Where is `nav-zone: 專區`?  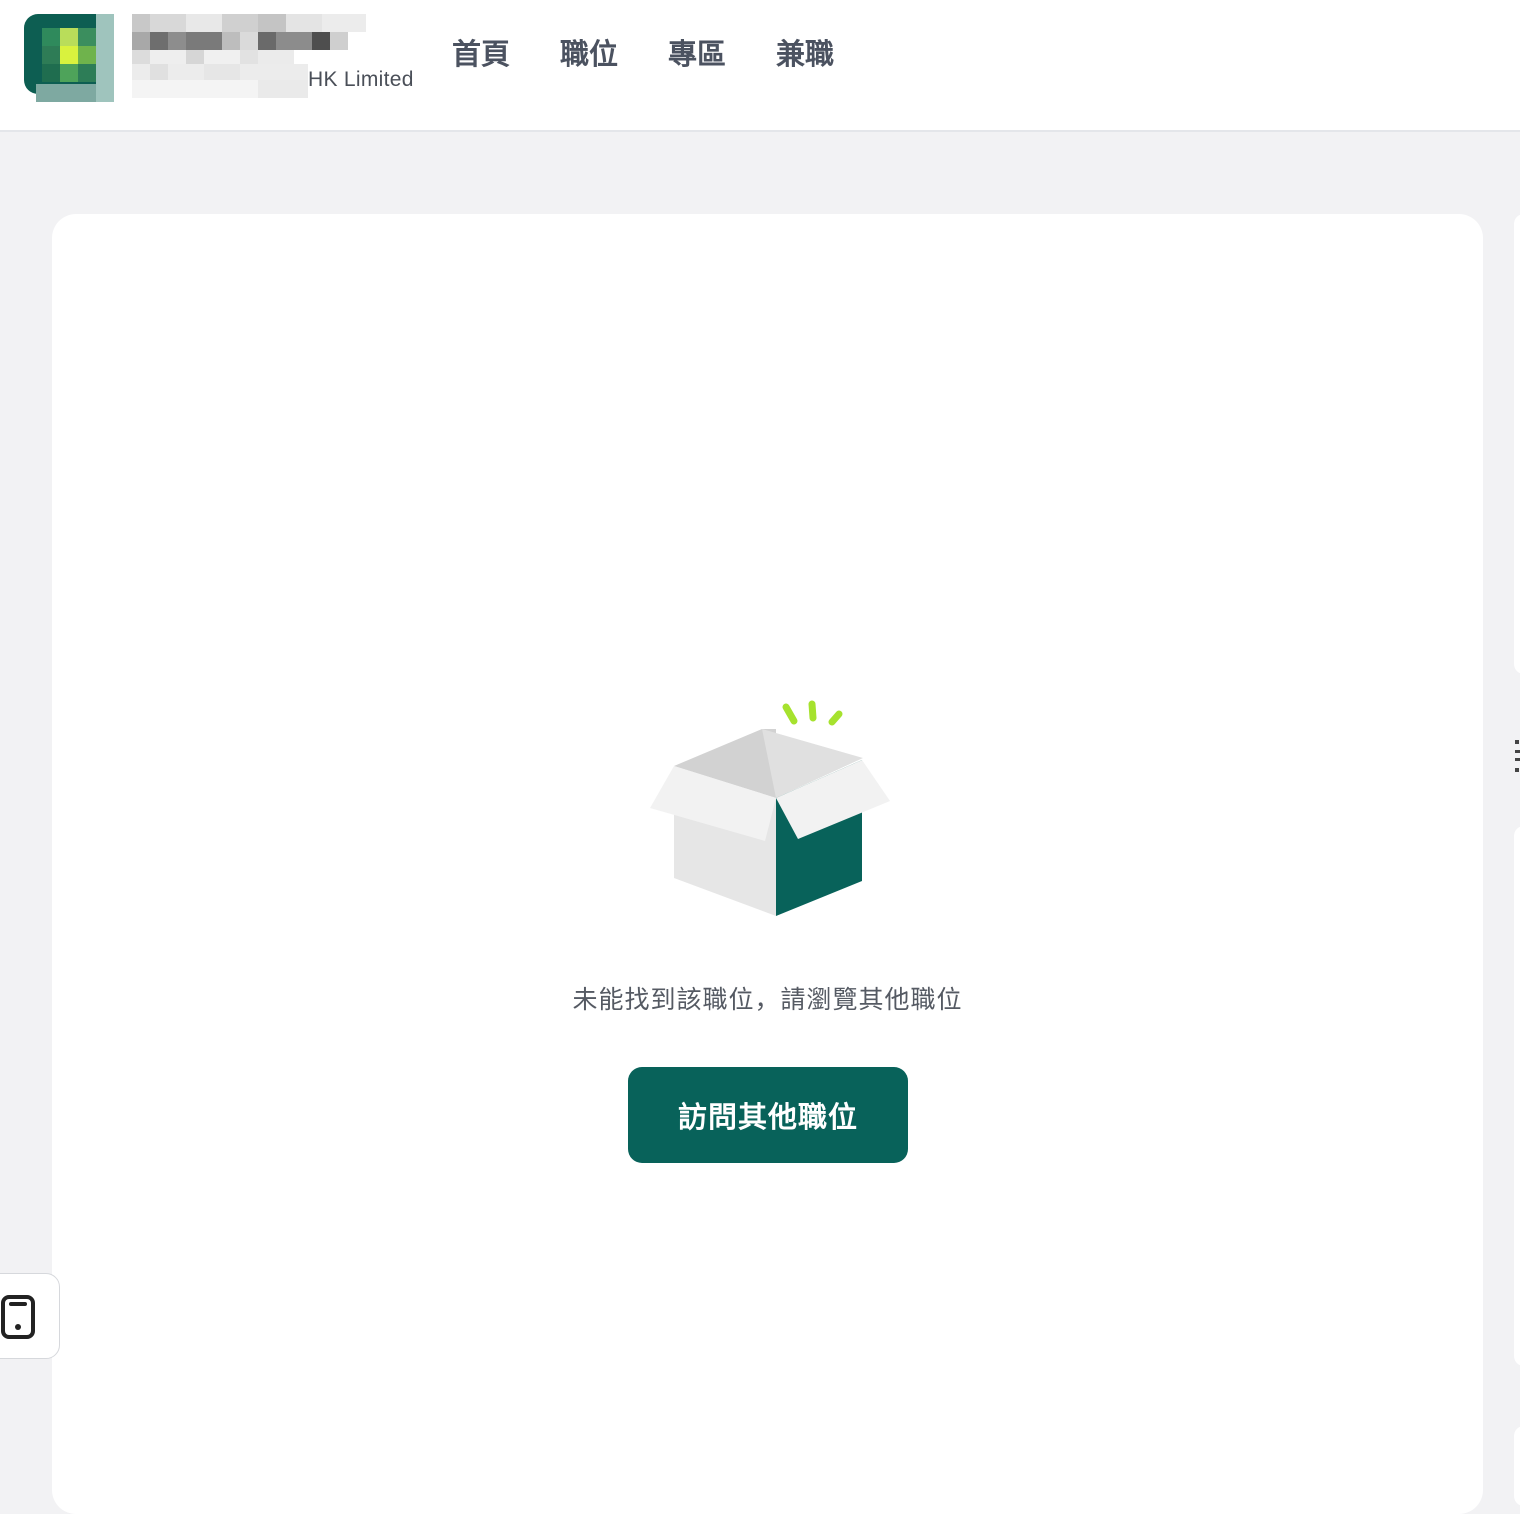
nav-zone: 專區 is located at coordinates (697, 54).